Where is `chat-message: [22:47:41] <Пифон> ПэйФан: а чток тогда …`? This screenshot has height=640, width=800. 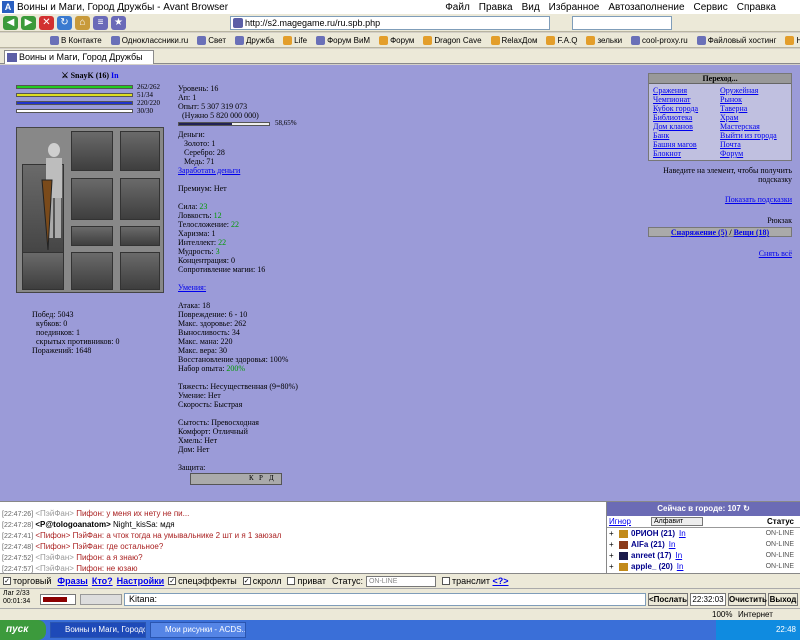 chat-message: [22:47:41] <Пифон> ПэйФан: а чток тогда … is located at coordinates (303, 535).